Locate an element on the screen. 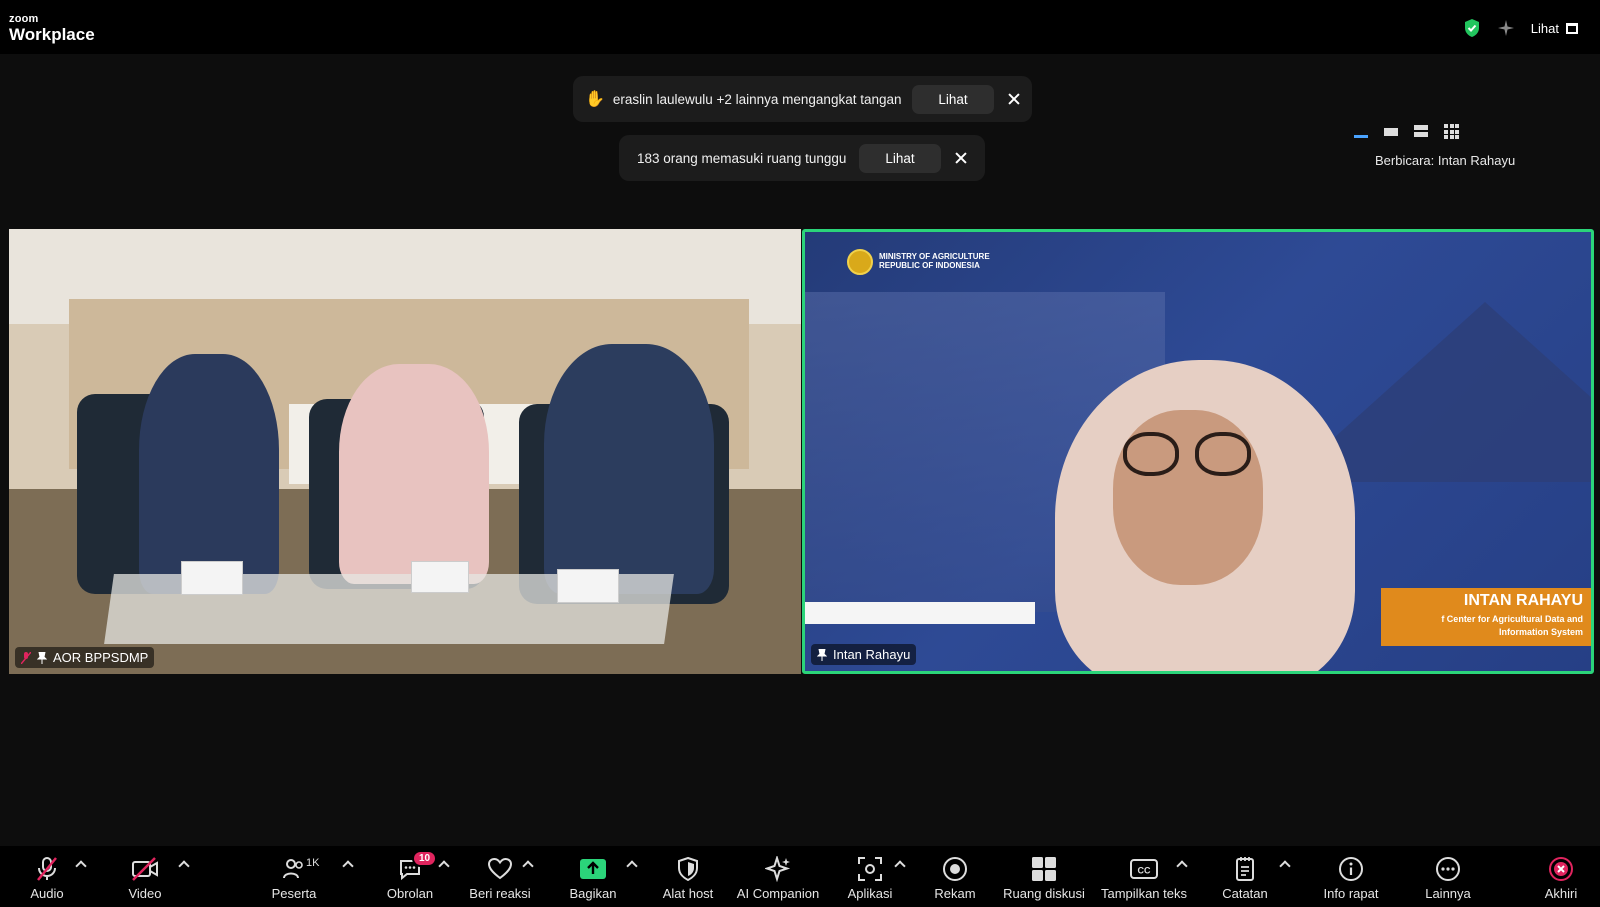  chat-options-chevron-icon is located at coordinates (444, 866).